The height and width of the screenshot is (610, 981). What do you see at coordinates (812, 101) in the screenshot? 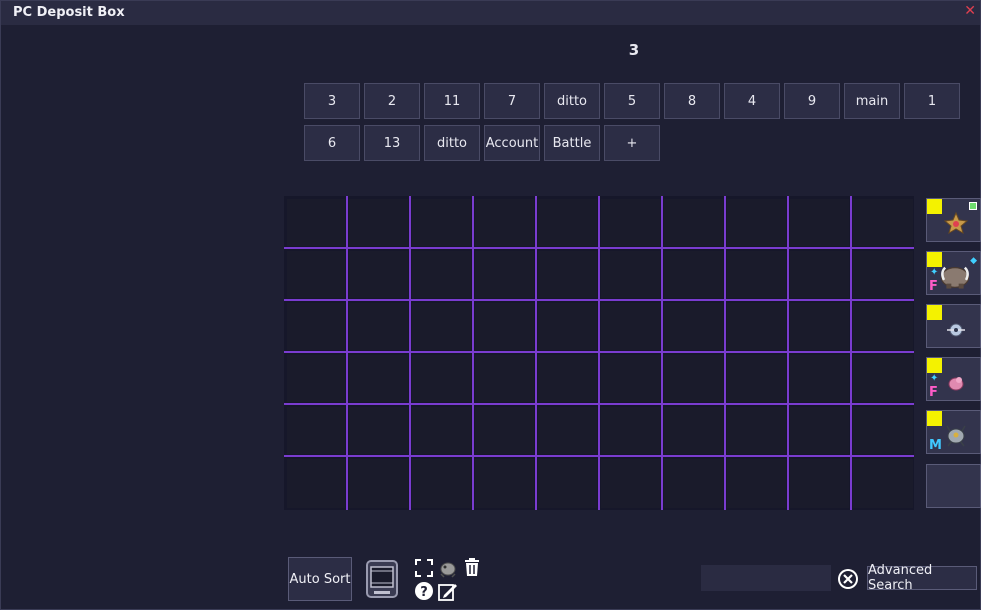
I see `box-tab: 9` at bounding box center [812, 101].